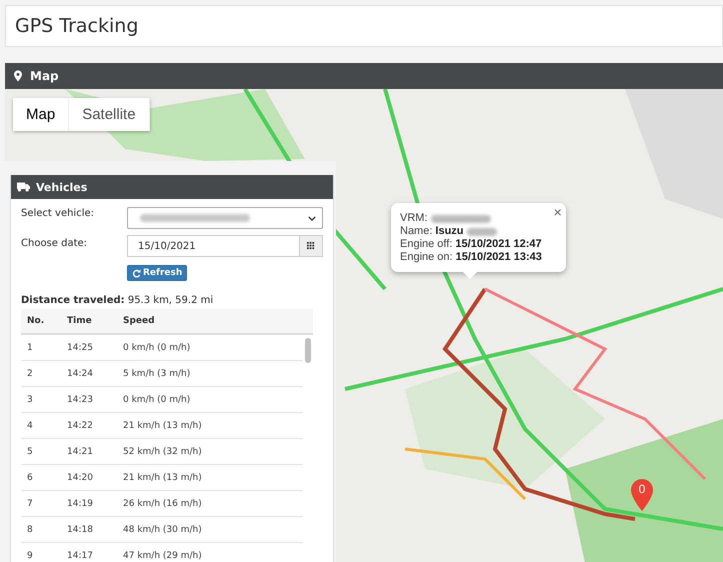  What do you see at coordinates (44, 76) in the screenshot?
I see `panel-title: Map` at bounding box center [44, 76].